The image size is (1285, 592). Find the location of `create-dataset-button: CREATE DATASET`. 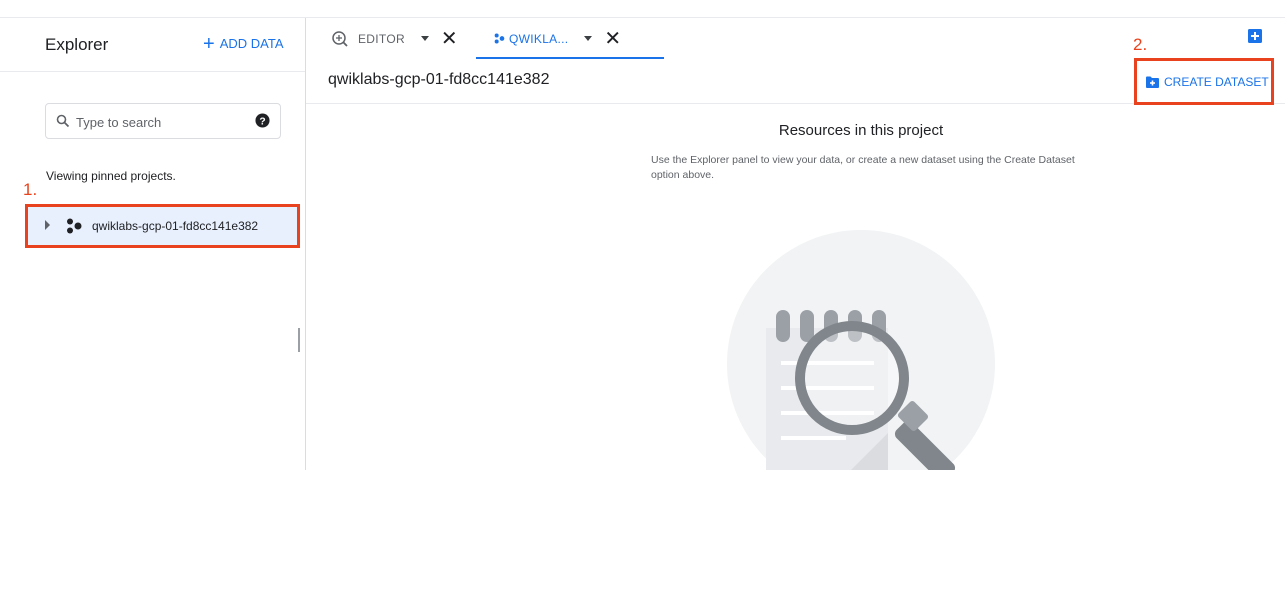

create-dataset-button: CREATE DATASET is located at coordinates (1204, 81).